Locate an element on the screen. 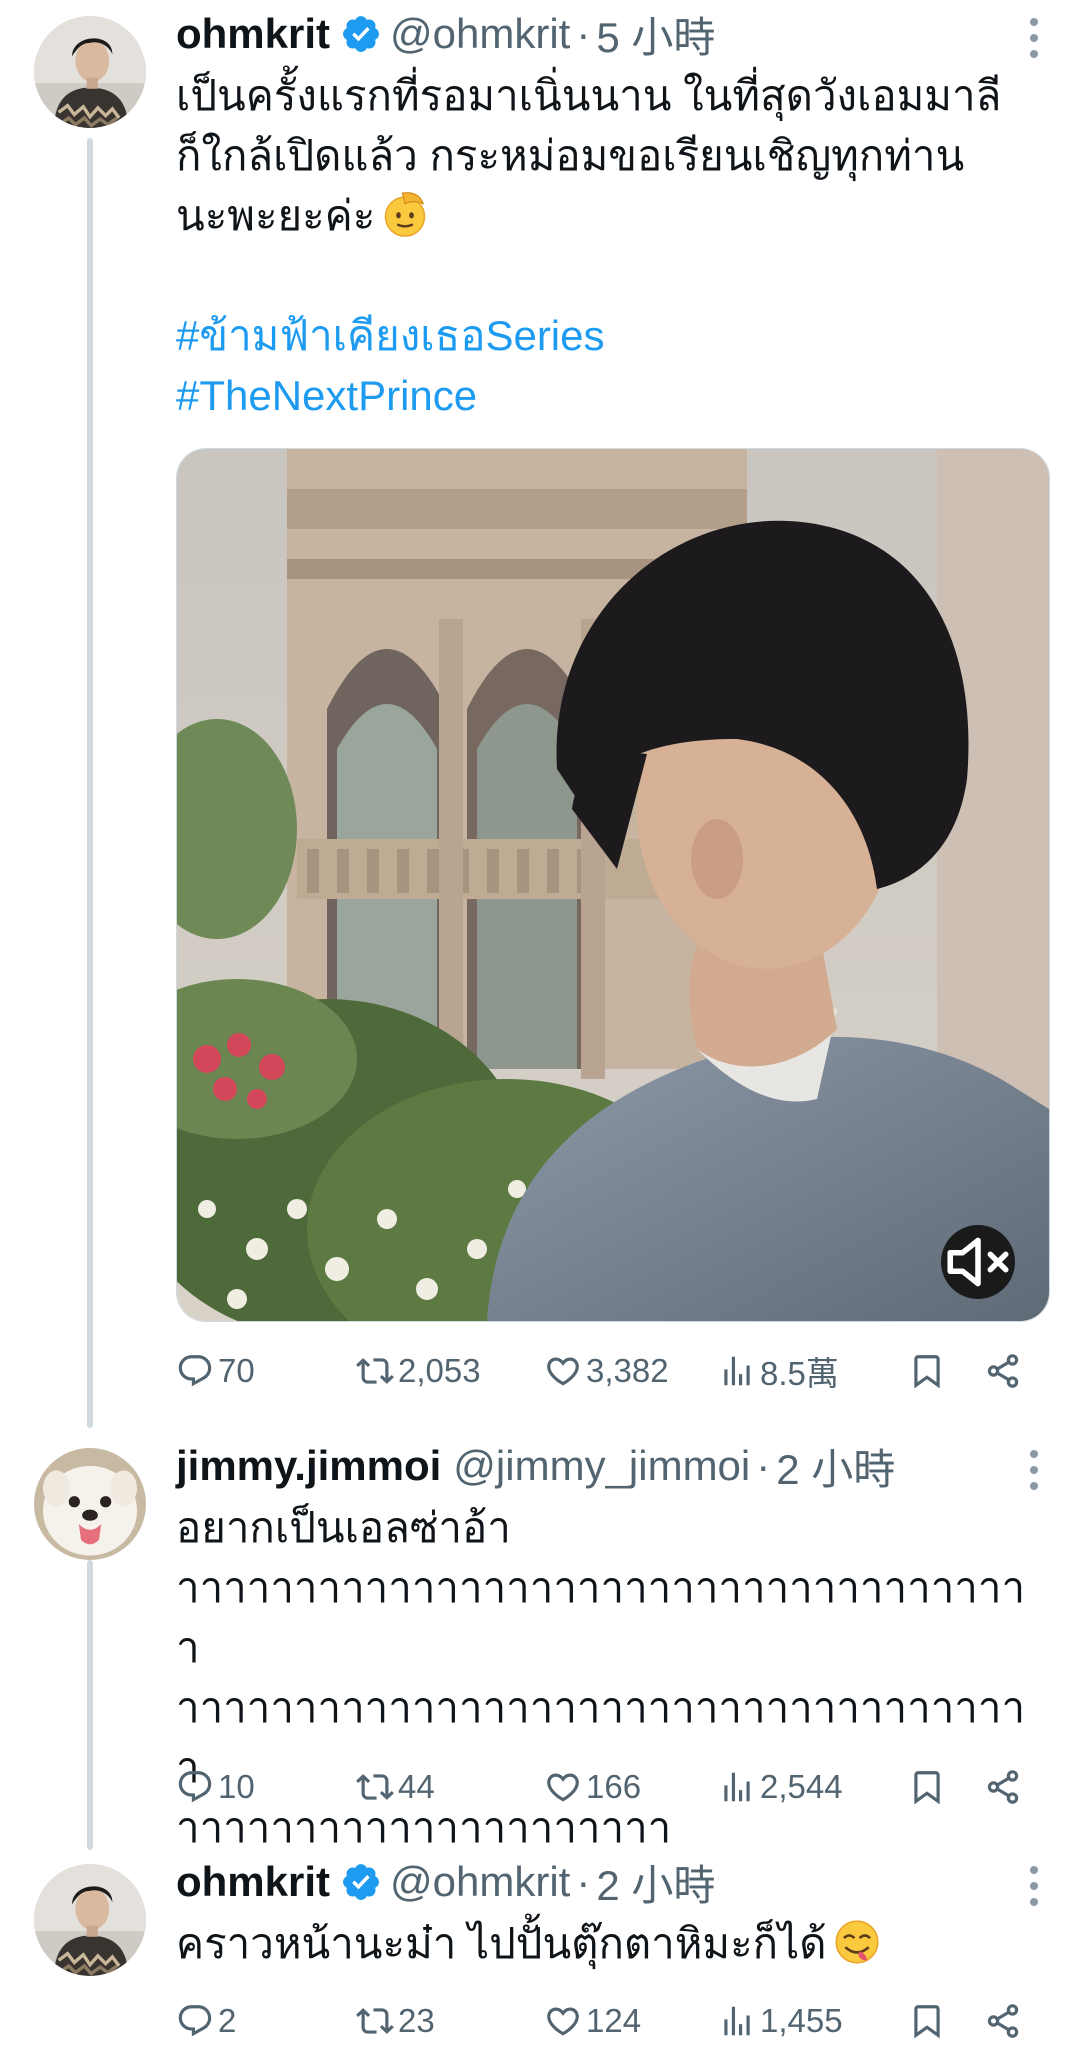 The height and width of the screenshot is (2061, 1080). like-button: 166 is located at coordinates (592, 1787).